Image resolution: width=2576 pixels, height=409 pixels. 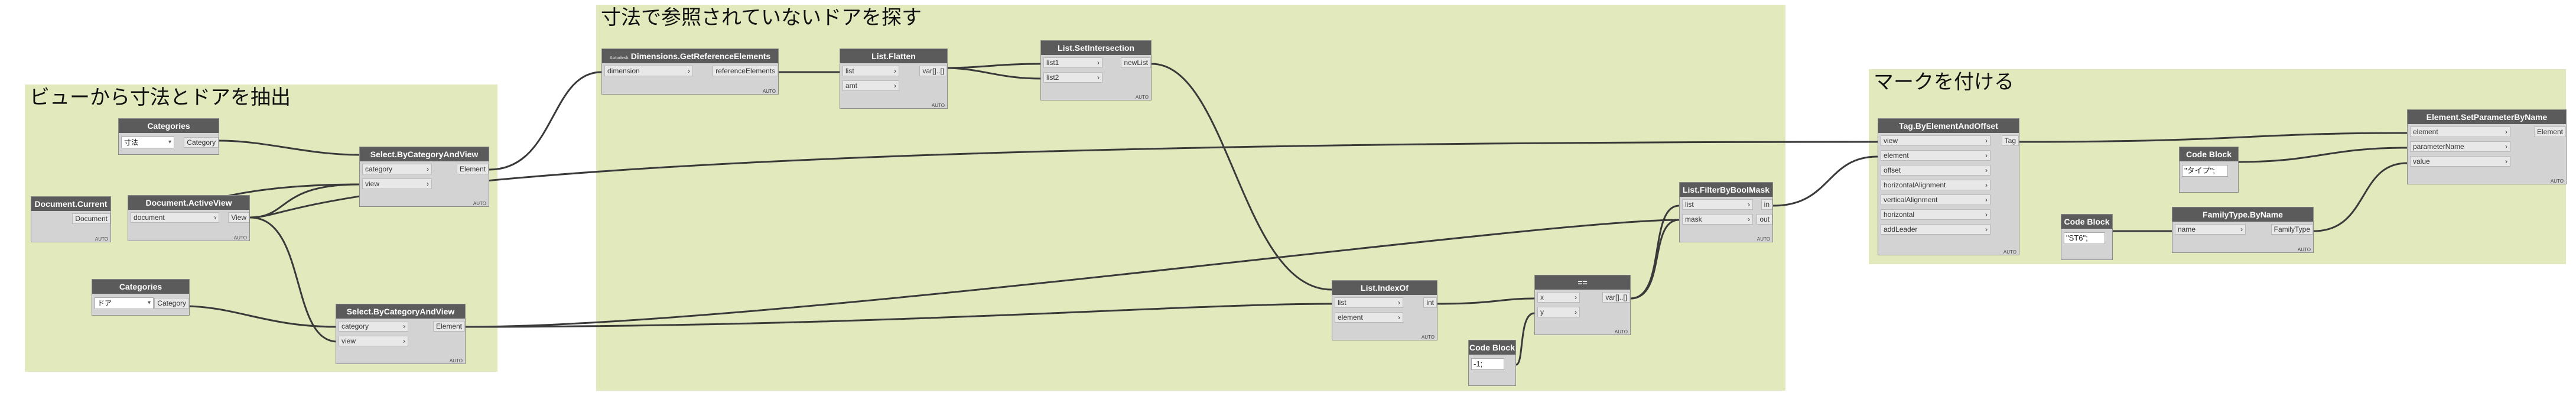 What do you see at coordinates (2010, 140) in the screenshot?
I see `output-port: Tag` at bounding box center [2010, 140].